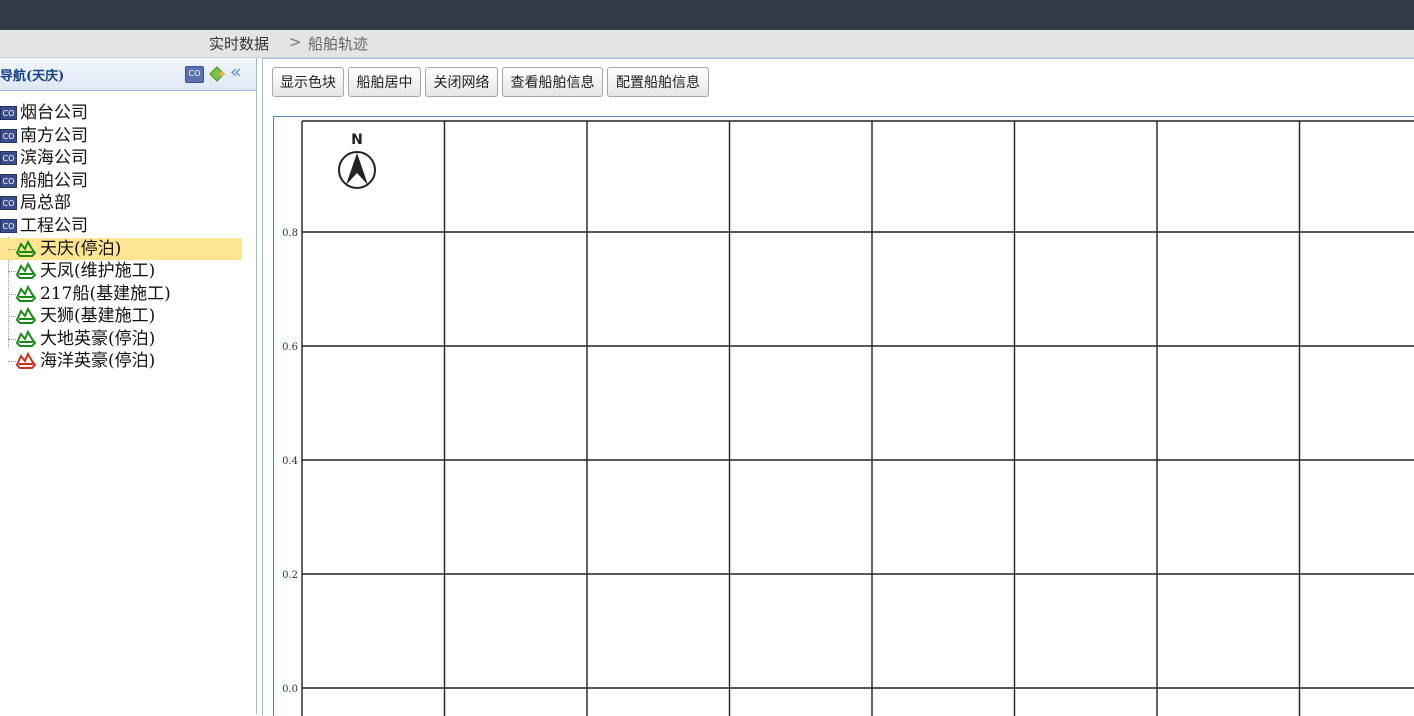 This screenshot has height=716, width=1414. I want to click on tree-node-ship: 天庆(停泊), so click(121, 249).